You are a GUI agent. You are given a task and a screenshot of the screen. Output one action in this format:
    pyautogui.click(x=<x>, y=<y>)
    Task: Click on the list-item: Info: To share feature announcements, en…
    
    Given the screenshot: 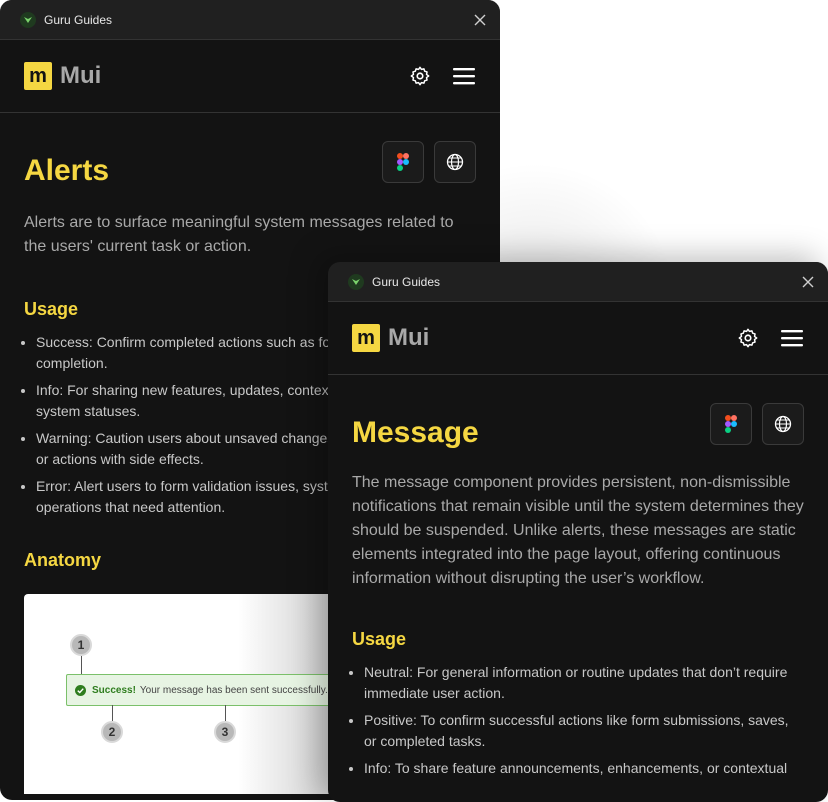 What is the action you would take?
    pyautogui.click(x=584, y=768)
    